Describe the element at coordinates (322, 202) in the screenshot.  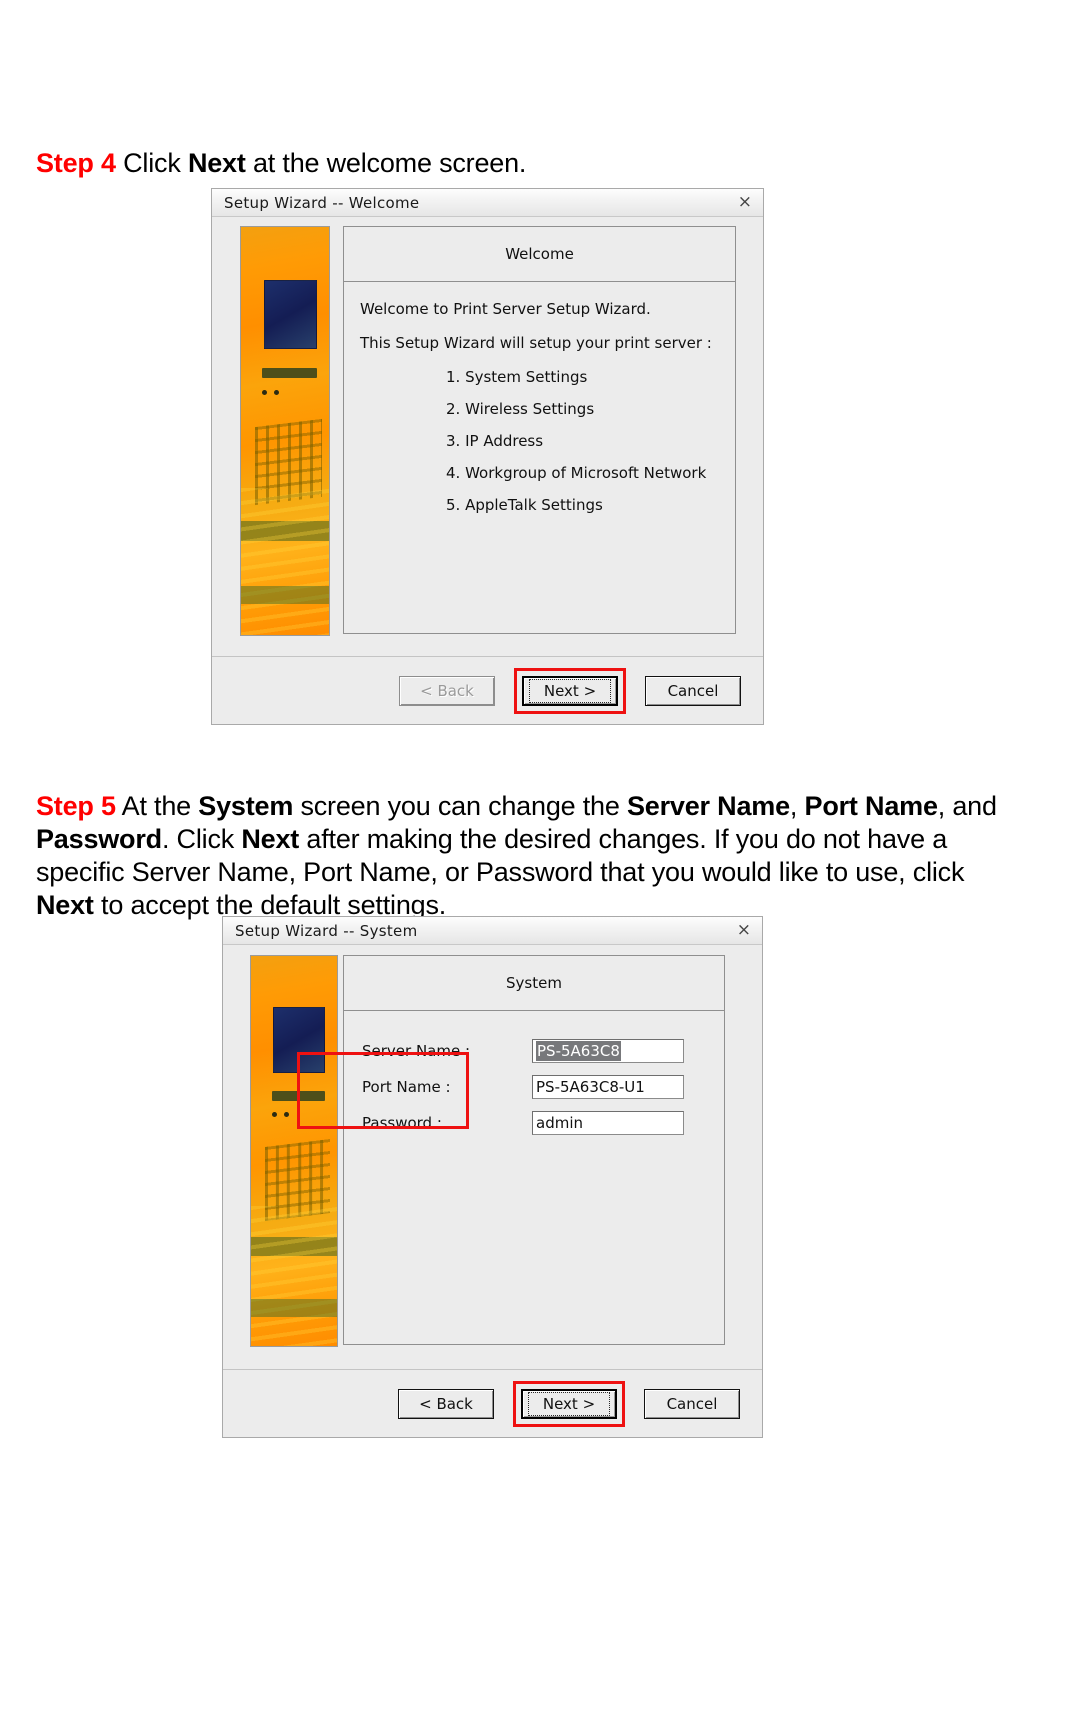
I see `welcome-dialog-title: Setup Wizard -- Welcome` at that location.